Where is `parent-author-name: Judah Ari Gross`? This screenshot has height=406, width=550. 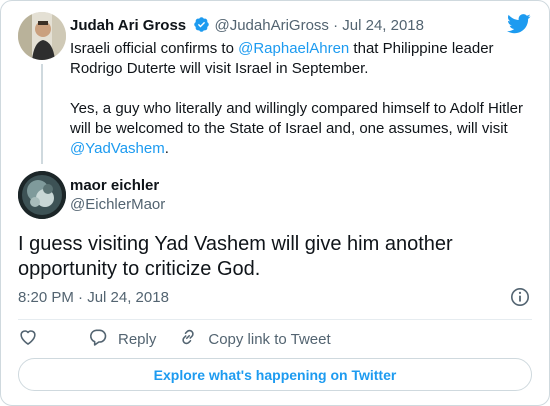 parent-author-name: Judah Ari Gross is located at coordinates (128, 25).